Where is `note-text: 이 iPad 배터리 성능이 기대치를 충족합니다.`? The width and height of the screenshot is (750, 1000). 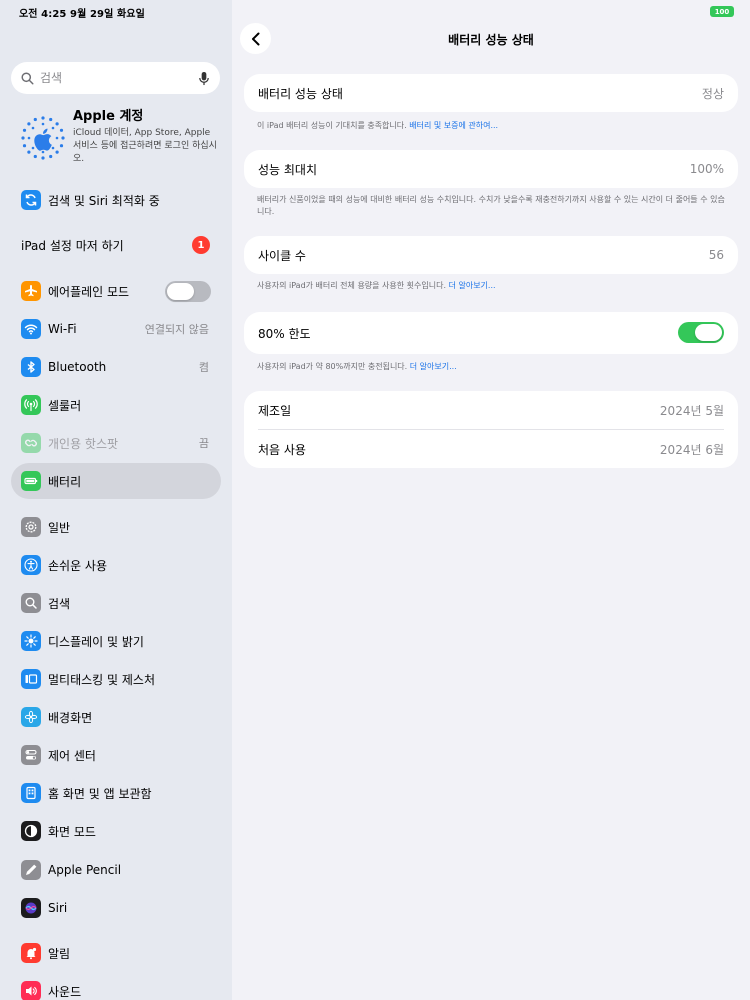
note-text: 이 iPad 배터리 성능이 기대치를 충족합니다. is located at coordinates (332, 125).